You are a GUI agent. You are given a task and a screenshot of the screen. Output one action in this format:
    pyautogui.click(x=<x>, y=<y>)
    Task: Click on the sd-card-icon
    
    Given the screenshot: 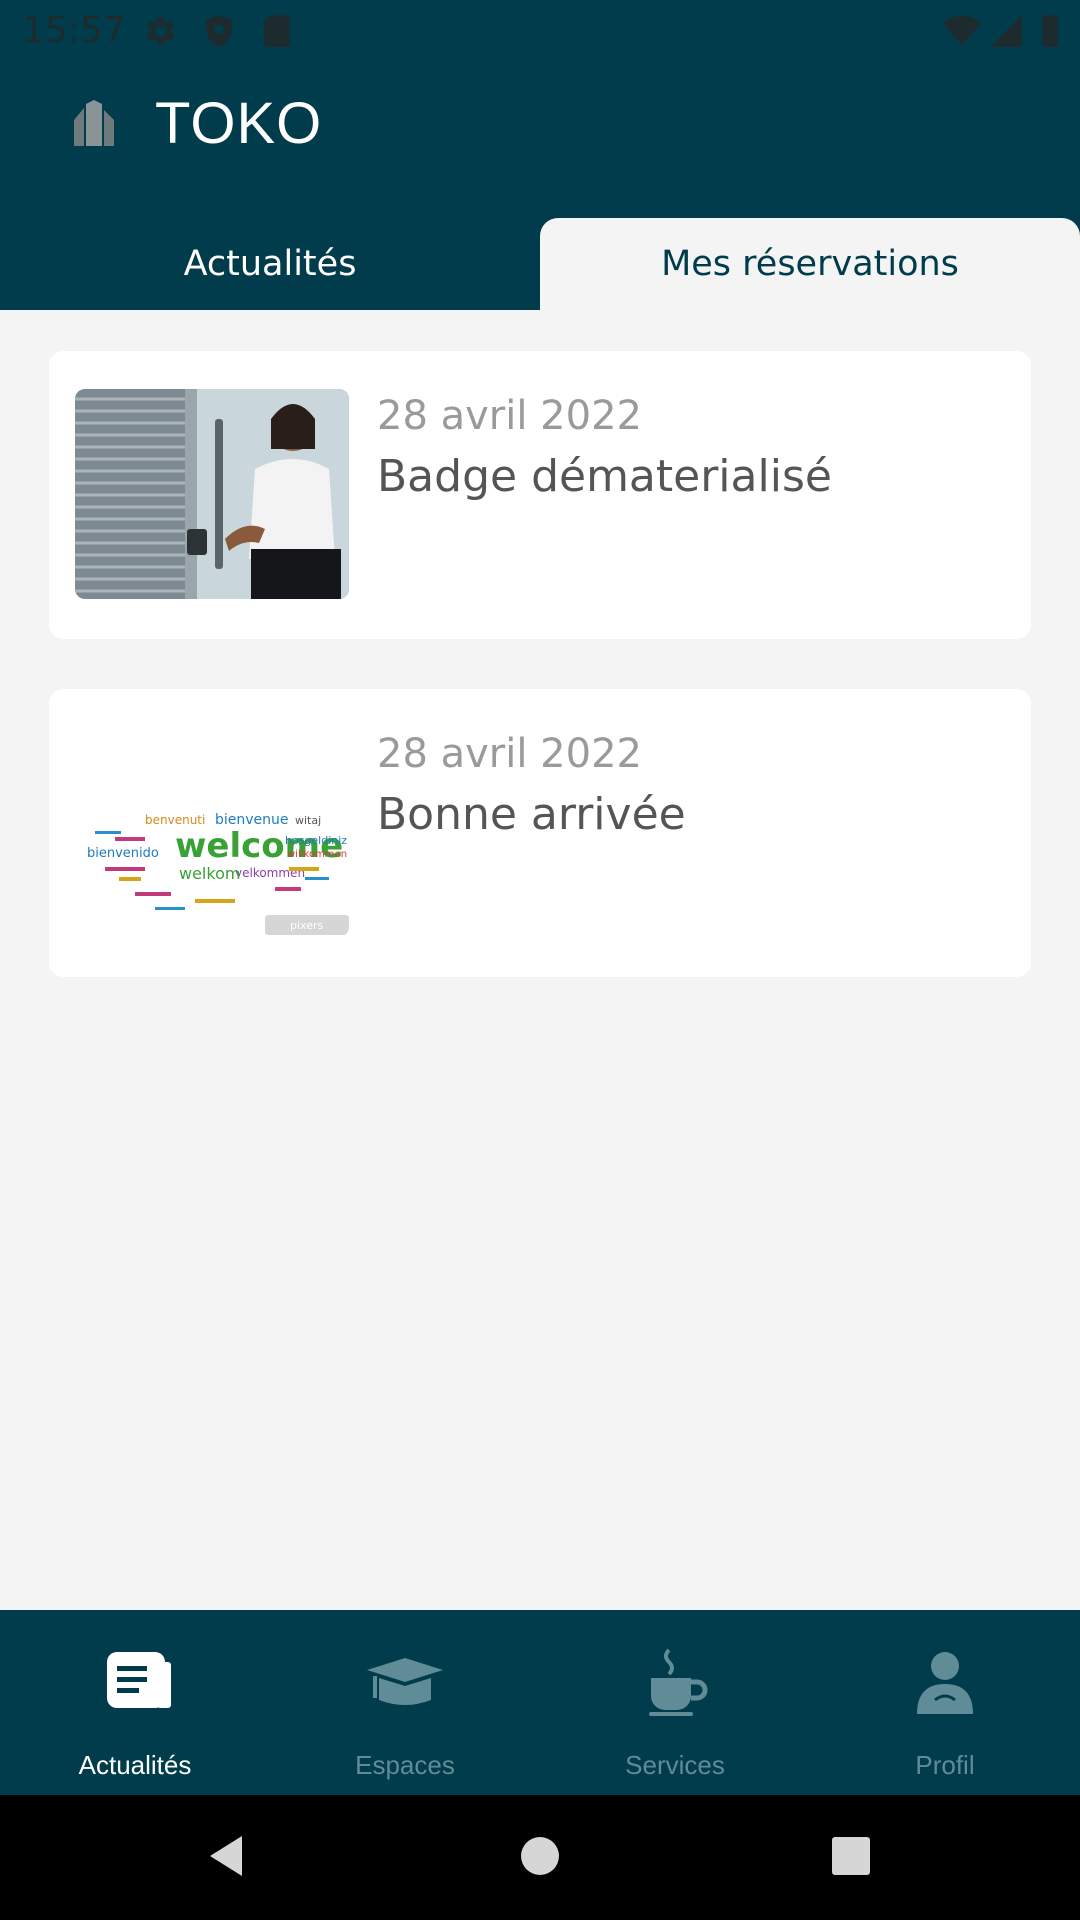 What is the action you would take?
    pyautogui.click(x=277, y=31)
    